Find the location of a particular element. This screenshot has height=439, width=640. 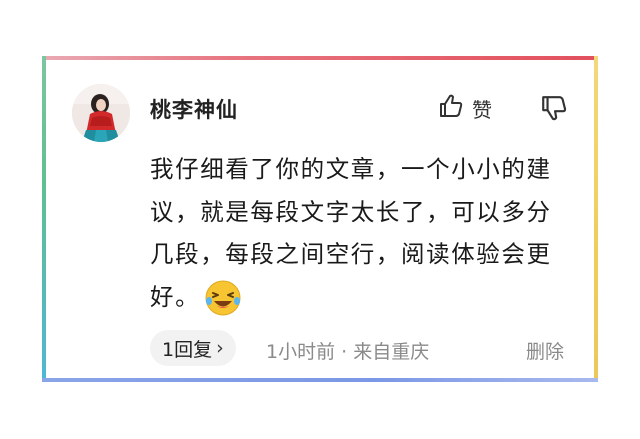

avatar is located at coordinates (101, 113).